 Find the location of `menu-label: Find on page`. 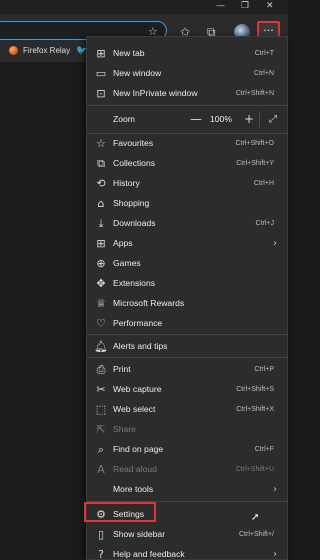

menu-label: Find on page is located at coordinates (138, 449).